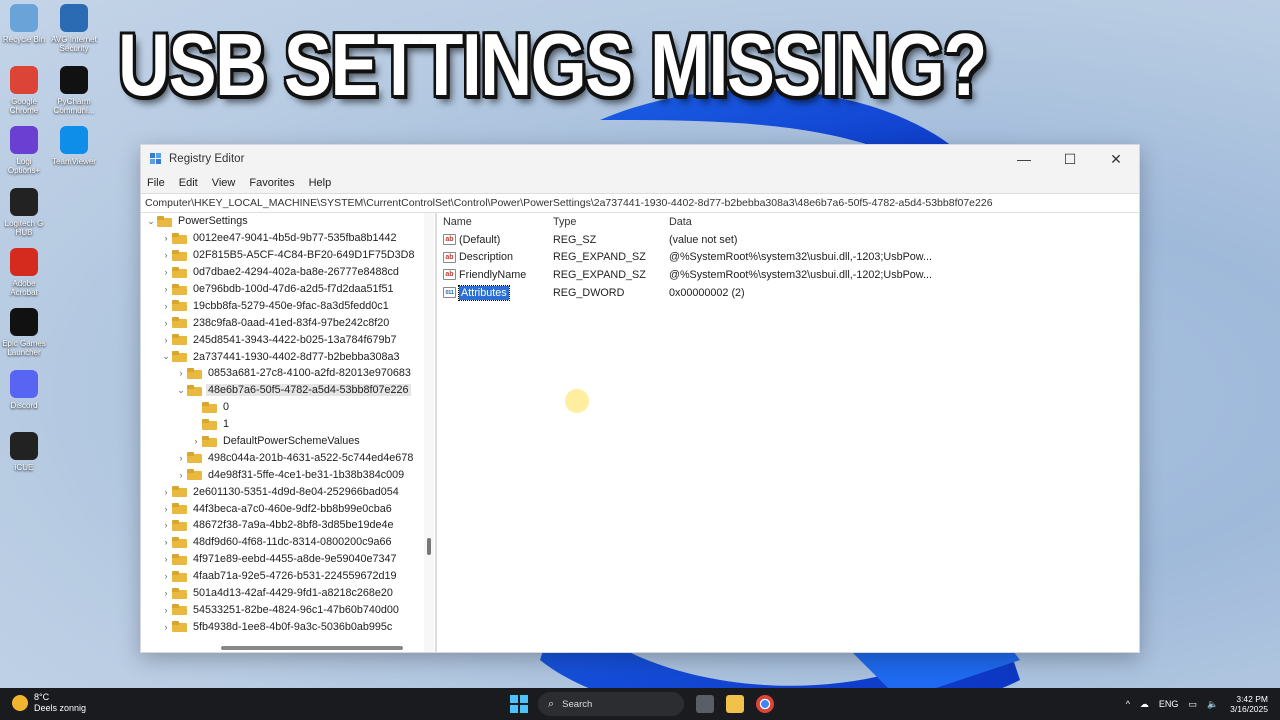 The height and width of the screenshot is (720, 1280). I want to click on system-tray: ^ ☁ ENG ▭ 🔈 3:42 PM 3/16/2025, so click(1192, 704).